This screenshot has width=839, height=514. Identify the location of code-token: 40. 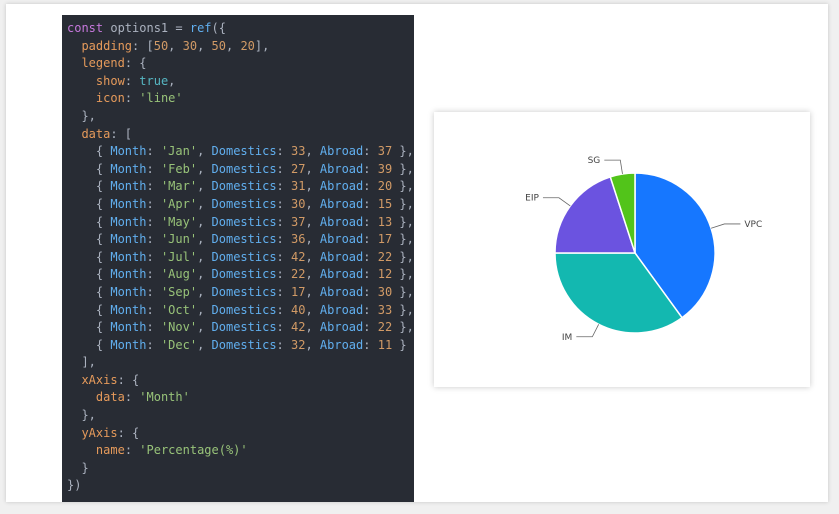
(298, 309).